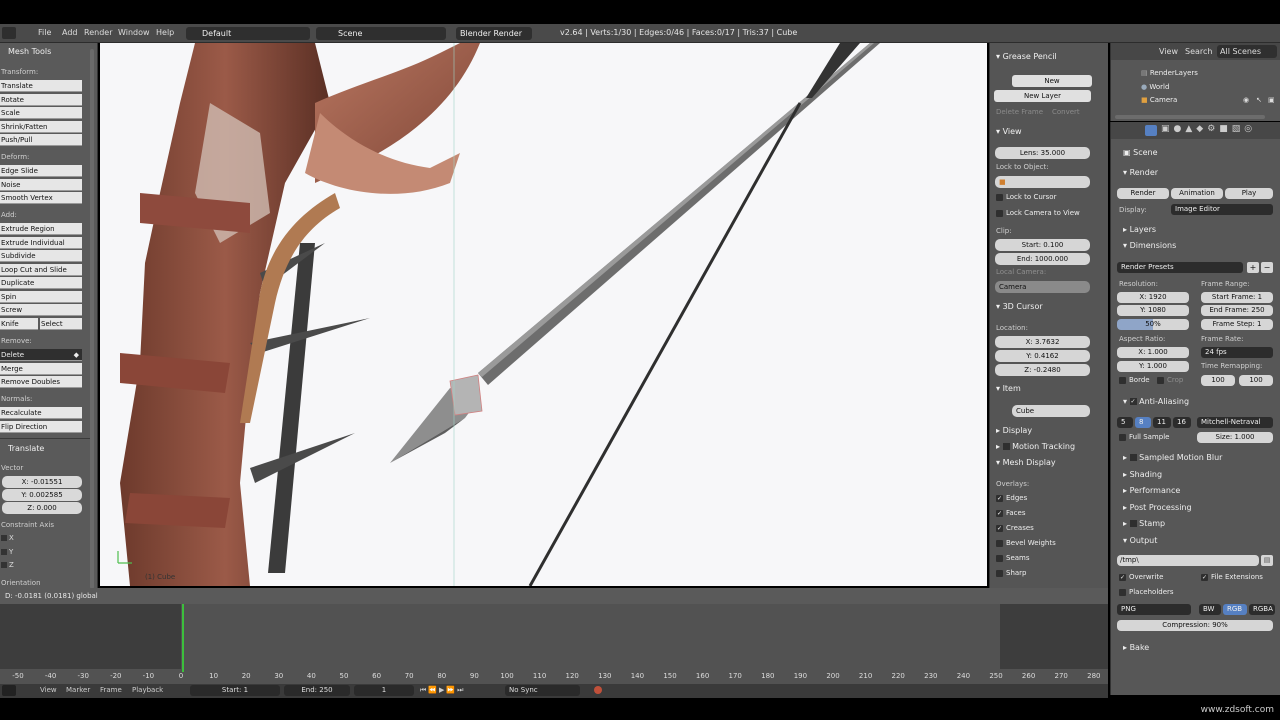  Describe the element at coordinates (29, 51) in the screenshot. I see `mesh-tools-header: Mesh Tools` at that location.